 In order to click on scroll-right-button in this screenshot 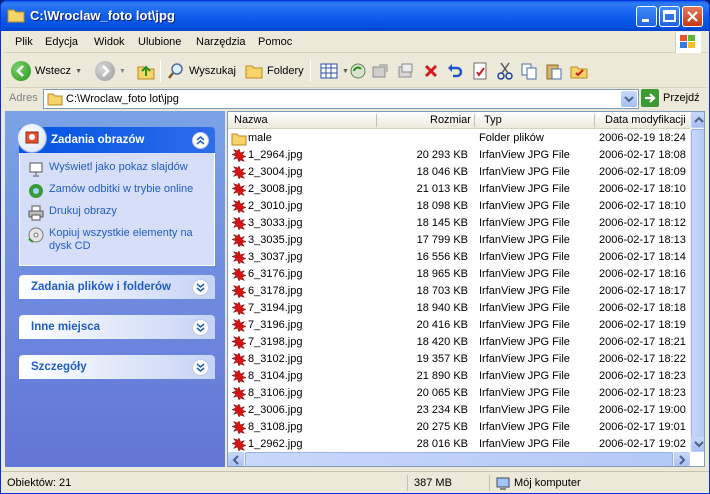, I will do `click(682, 459)`.